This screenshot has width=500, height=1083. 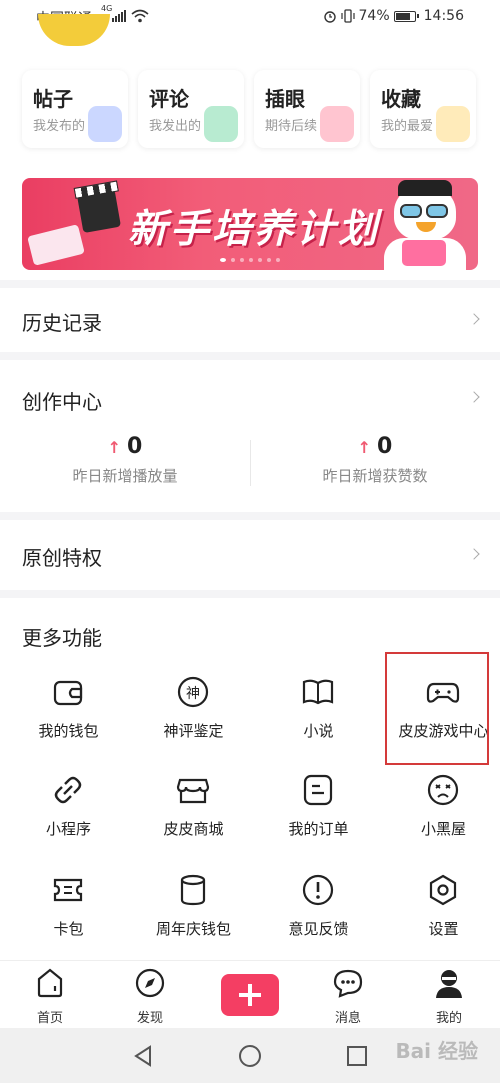 I want to click on function-mini-program: 小程序, so click(x=68, y=803).